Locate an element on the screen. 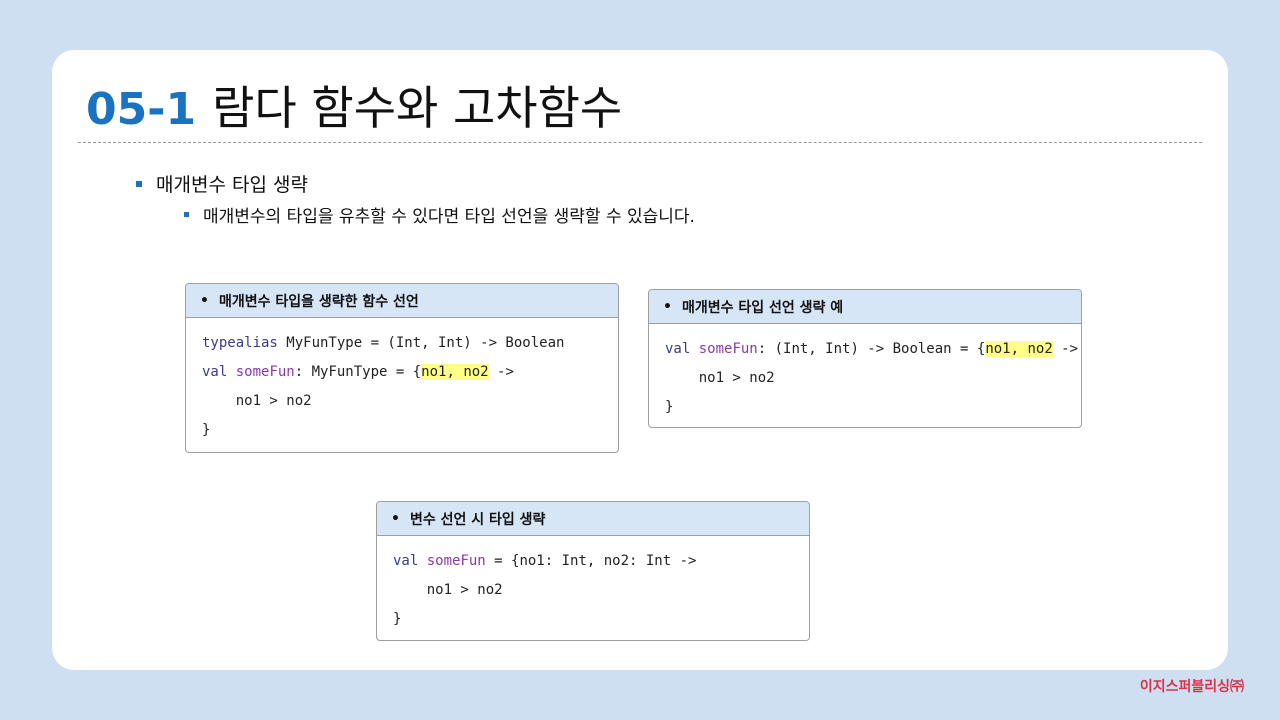 The width and height of the screenshot is (1280, 720). code-box-header-text: 변수 선언 시 타입 생략 is located at coordinates (477, 519).